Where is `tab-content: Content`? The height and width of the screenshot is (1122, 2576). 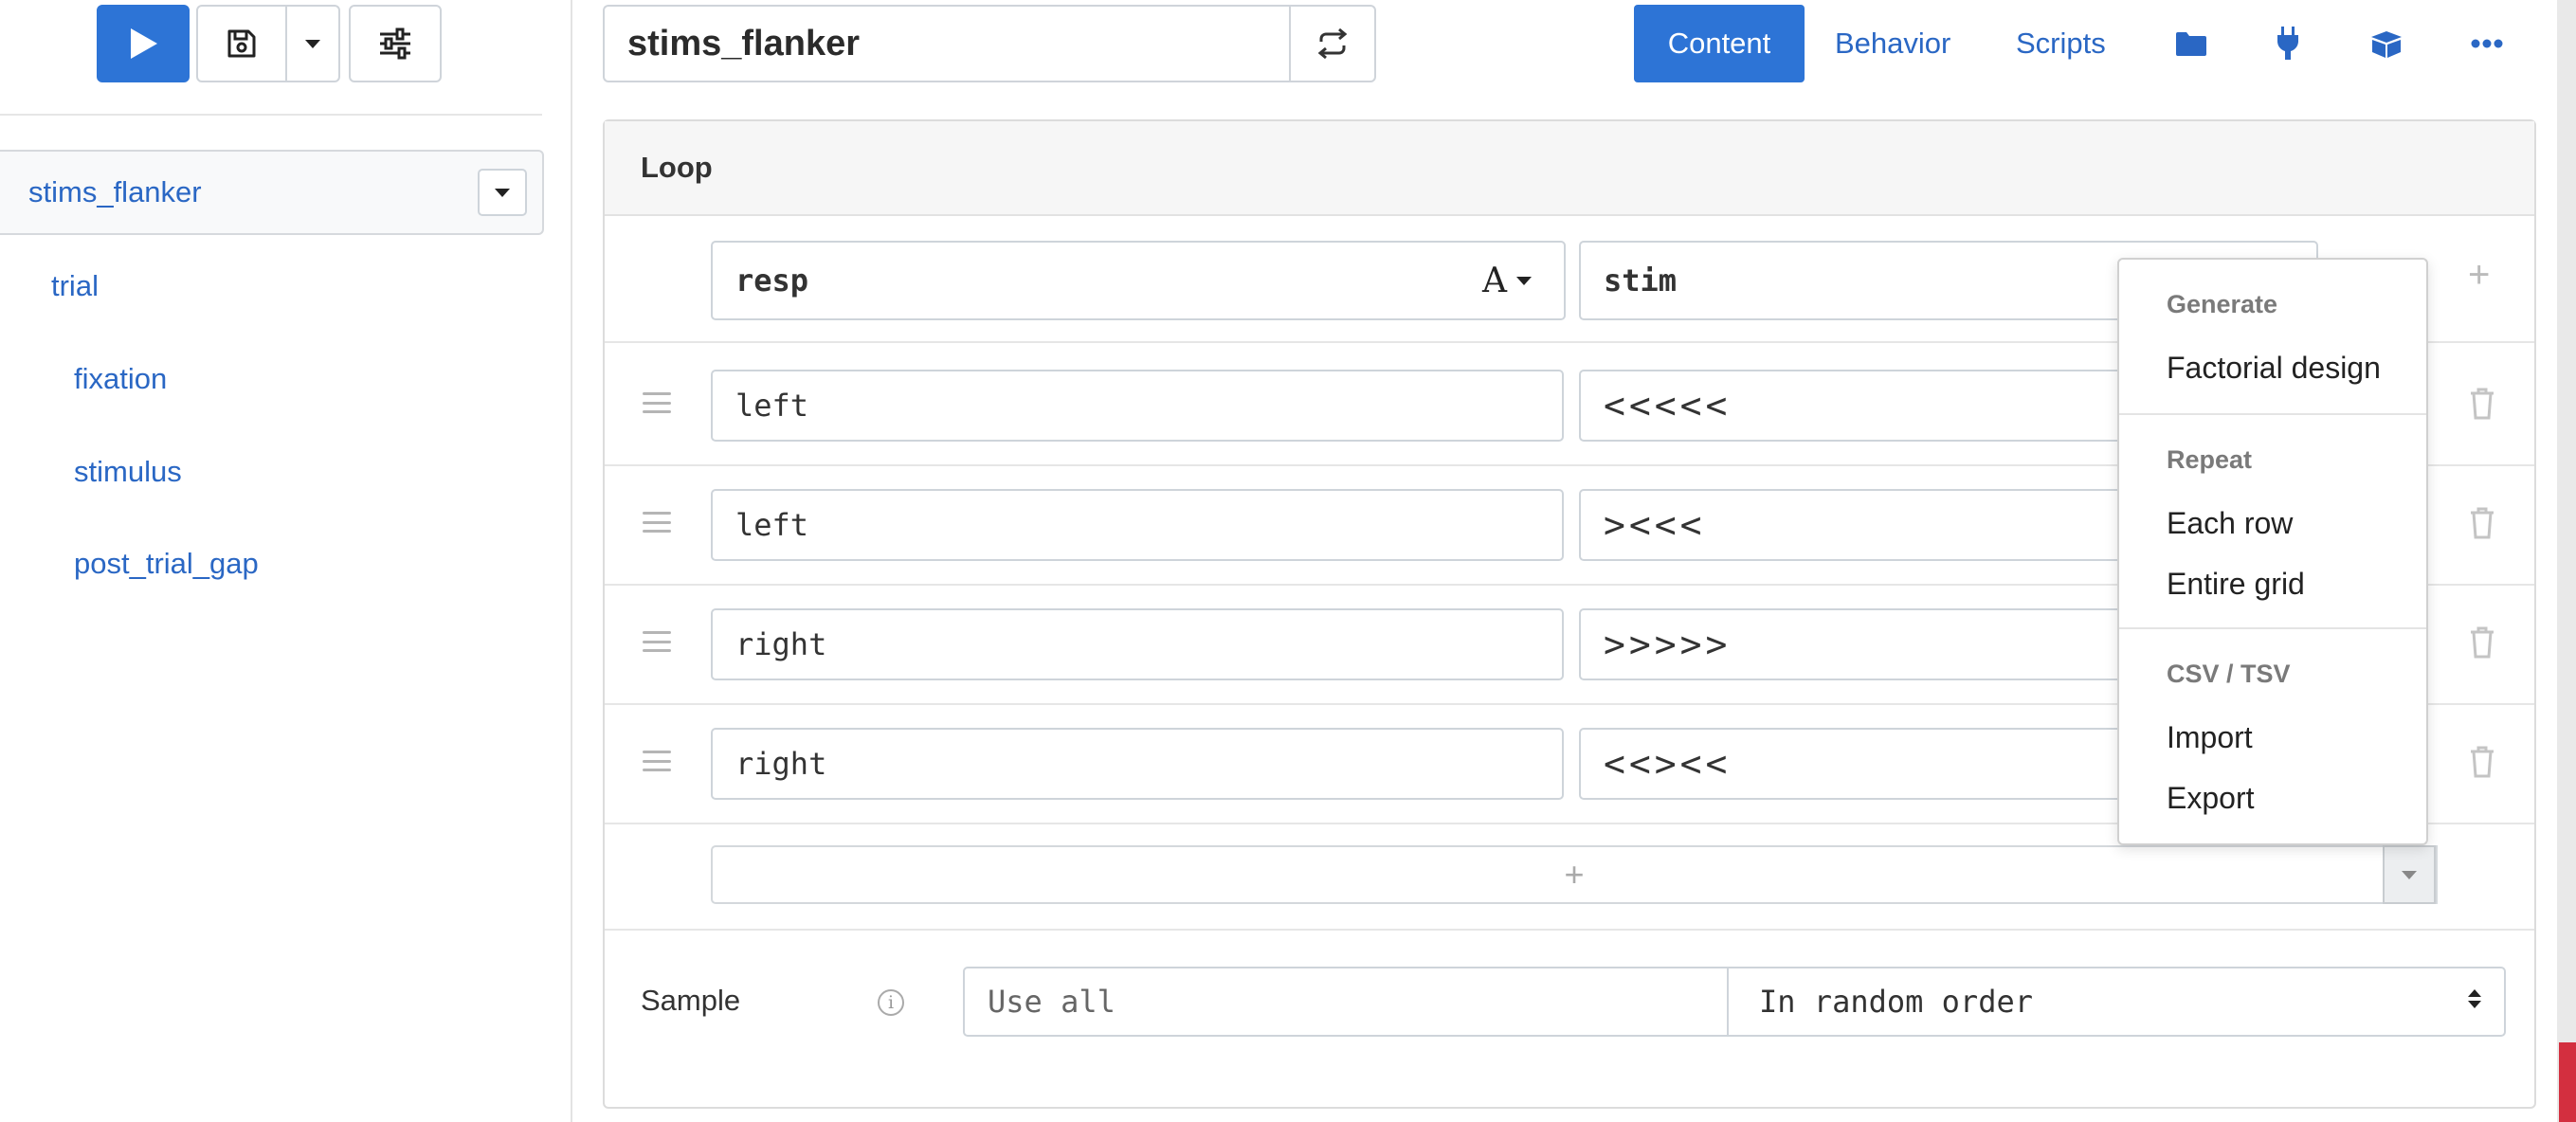
tab-content: Content is located at coordinates (1719, 43).